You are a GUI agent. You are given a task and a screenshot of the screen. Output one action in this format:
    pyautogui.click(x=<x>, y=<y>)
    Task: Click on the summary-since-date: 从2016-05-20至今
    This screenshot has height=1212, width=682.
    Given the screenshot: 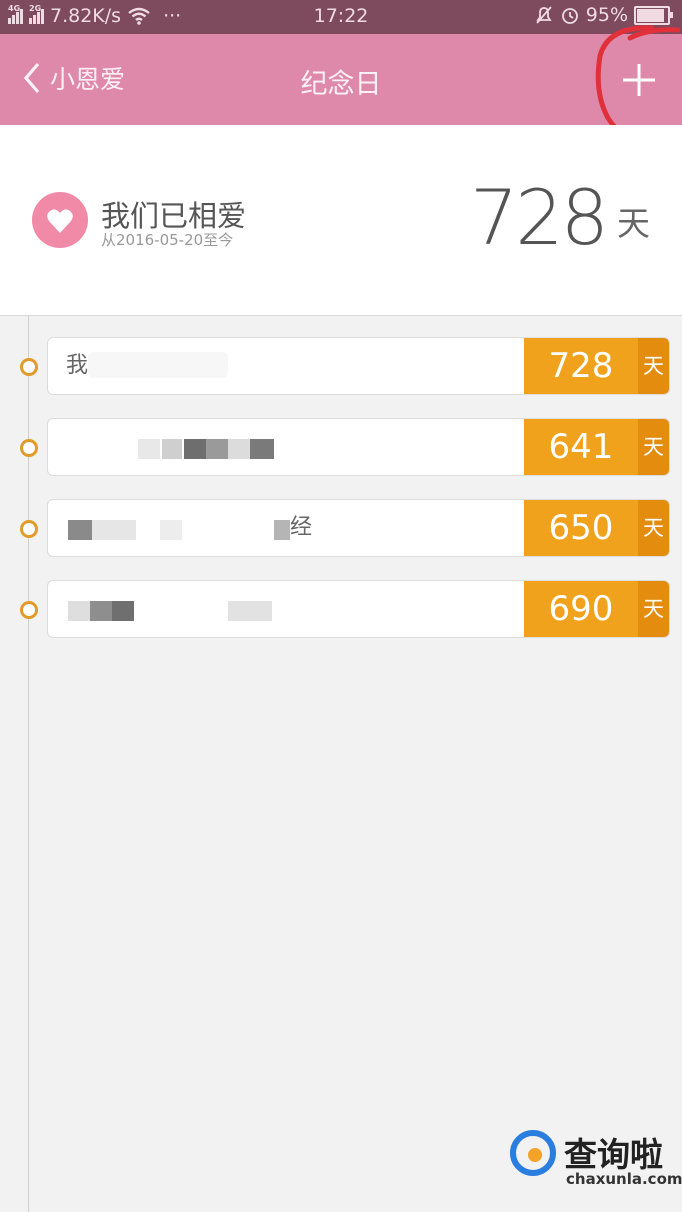 What is the action you would take?
    pyautogui.click(x=167, y=240)
    